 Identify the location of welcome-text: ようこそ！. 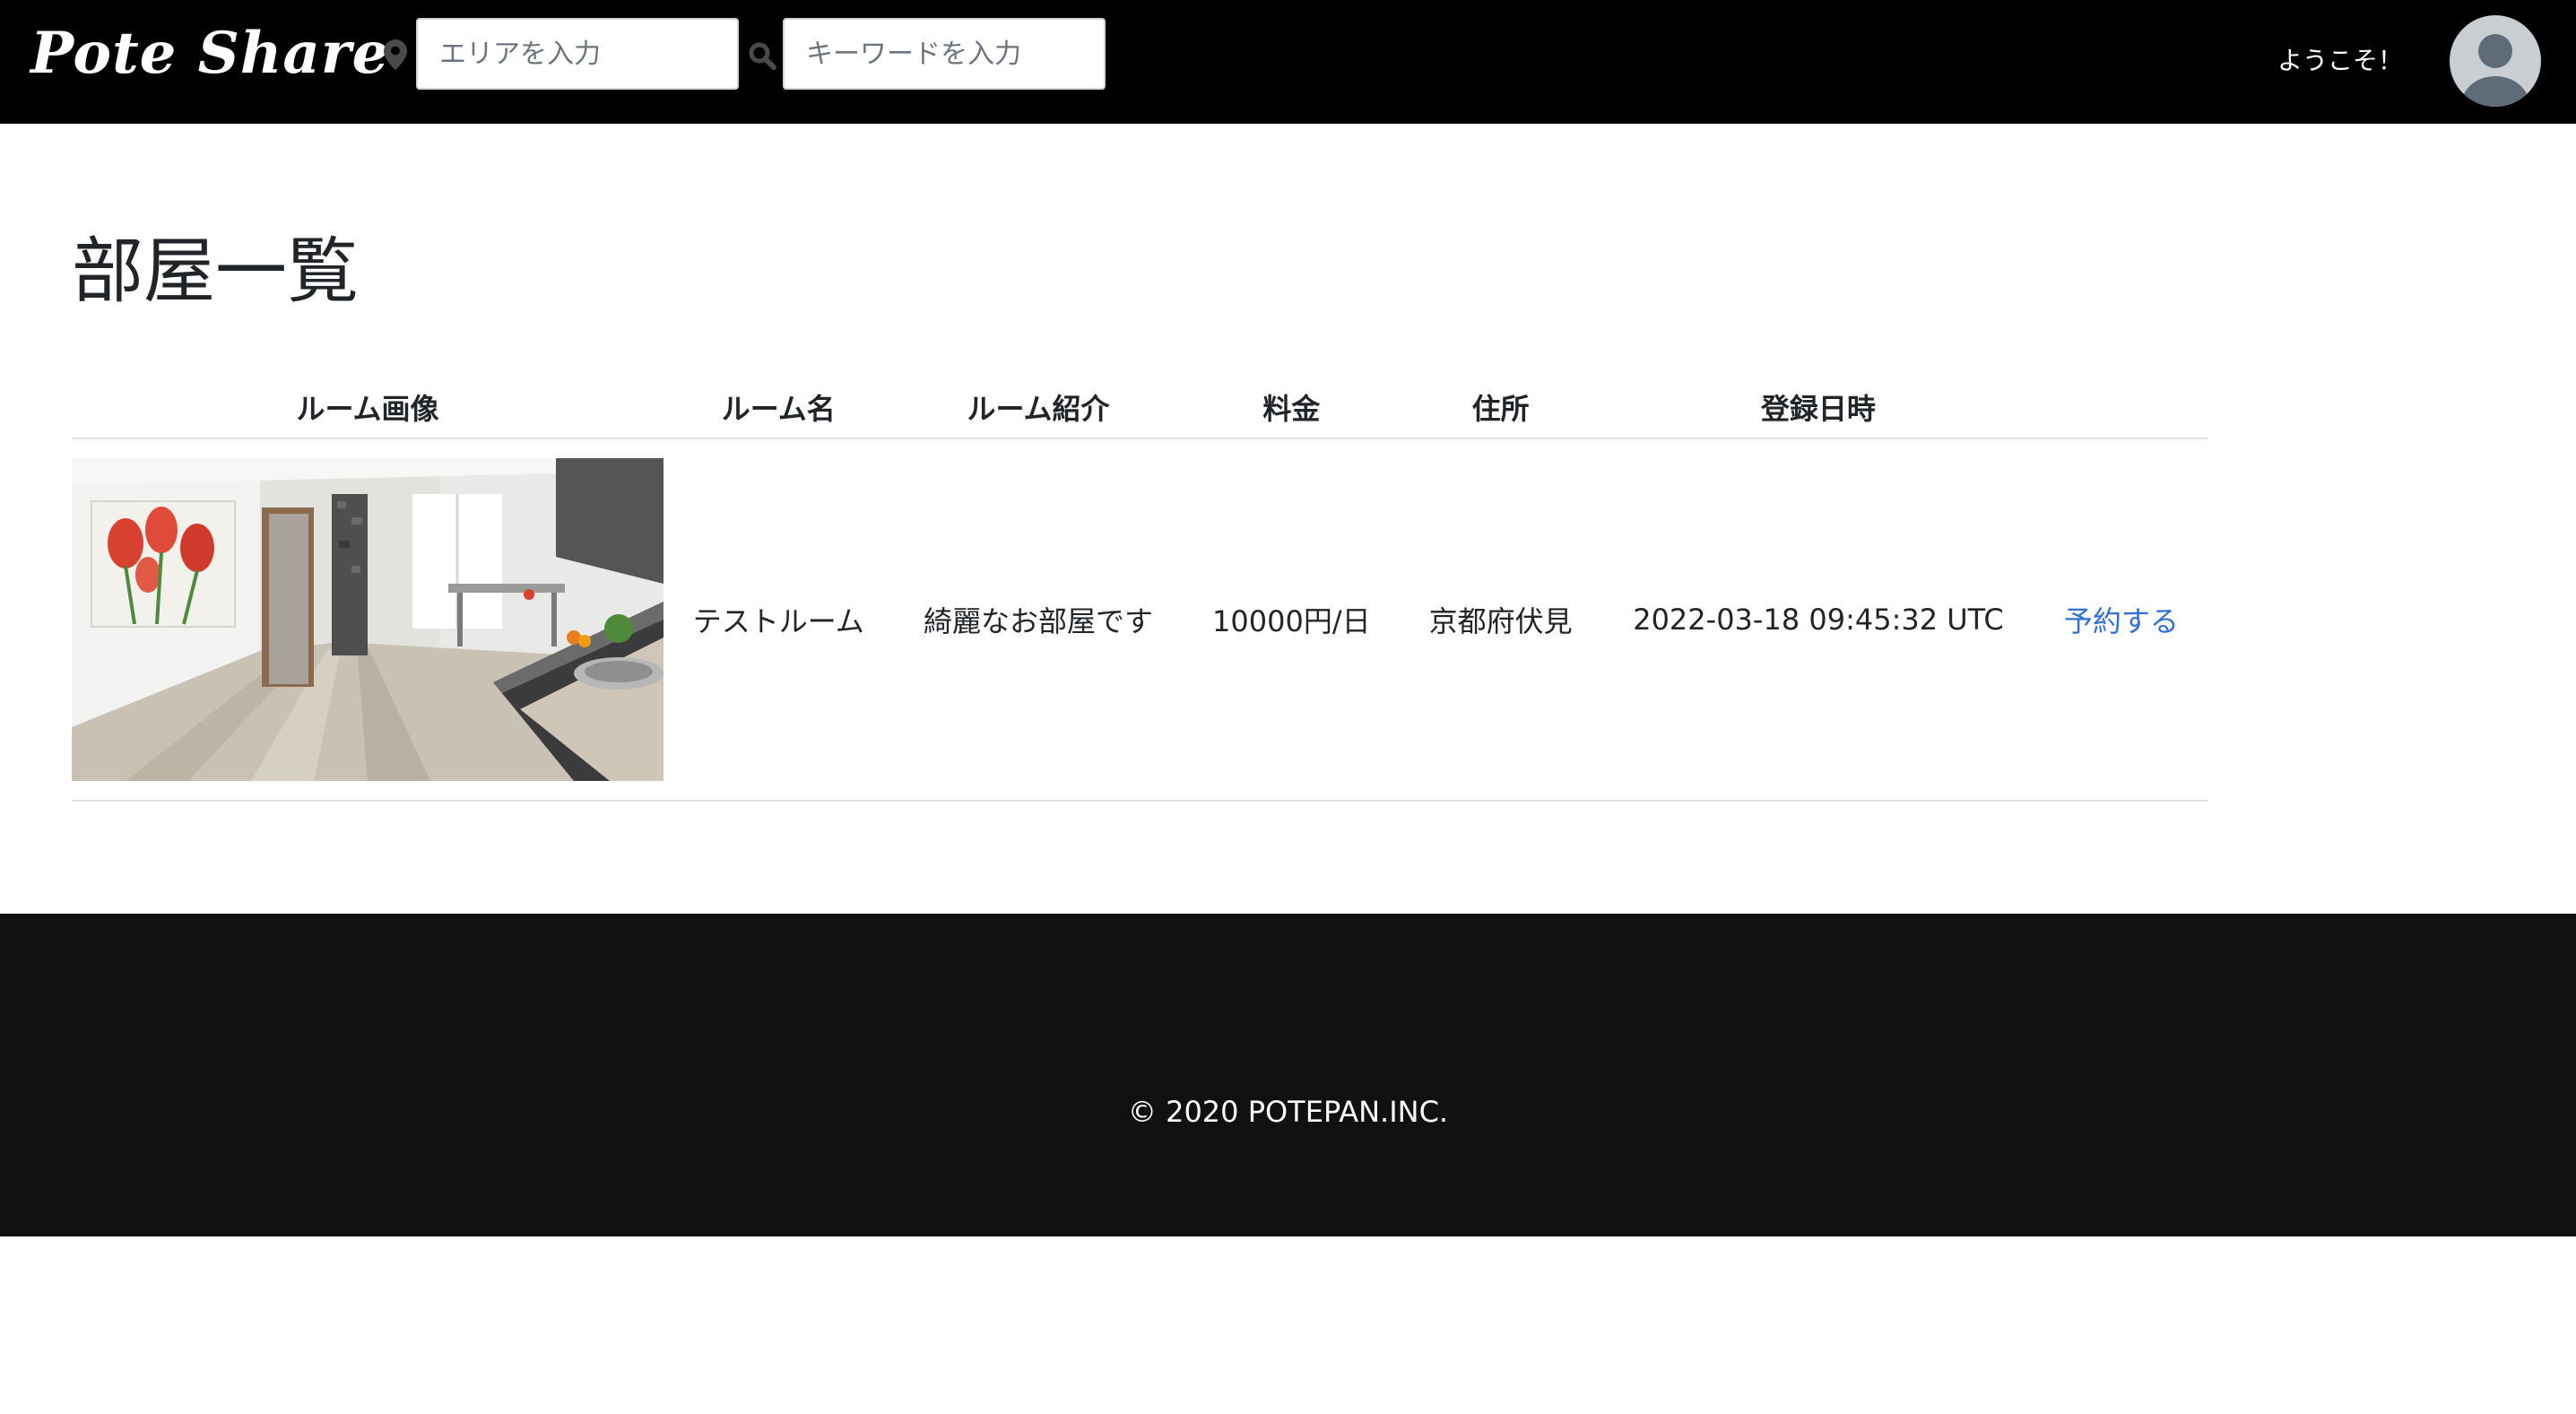
(2340, 60).